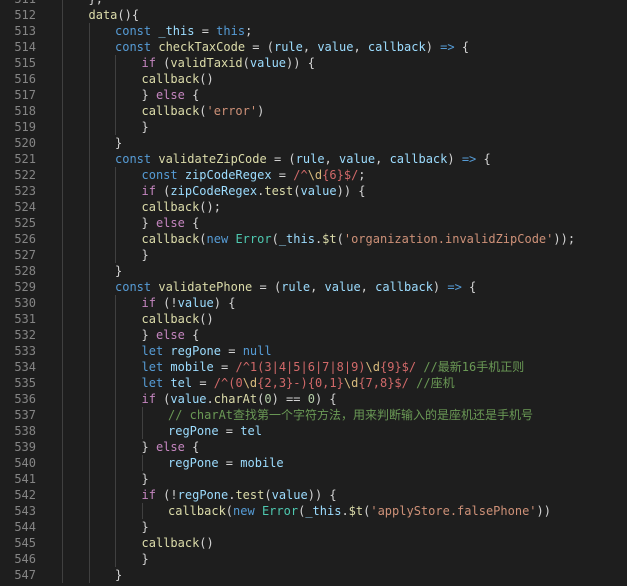  What do you see at coordinates (215, 431) in the screenshot?
I see `code-text: regPone = tel` at bounding box center [215, 431].